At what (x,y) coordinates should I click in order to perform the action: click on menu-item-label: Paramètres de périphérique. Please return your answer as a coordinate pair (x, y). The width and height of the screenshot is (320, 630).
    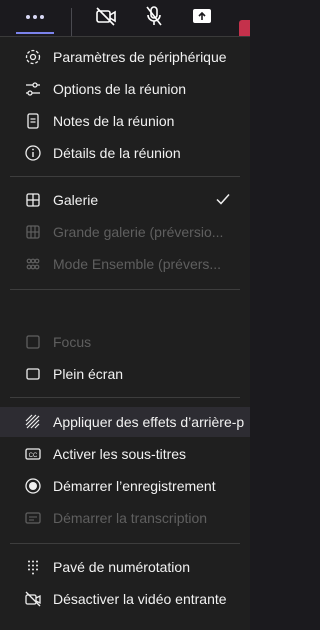
    Looking at the image, I should click on (140, 57).